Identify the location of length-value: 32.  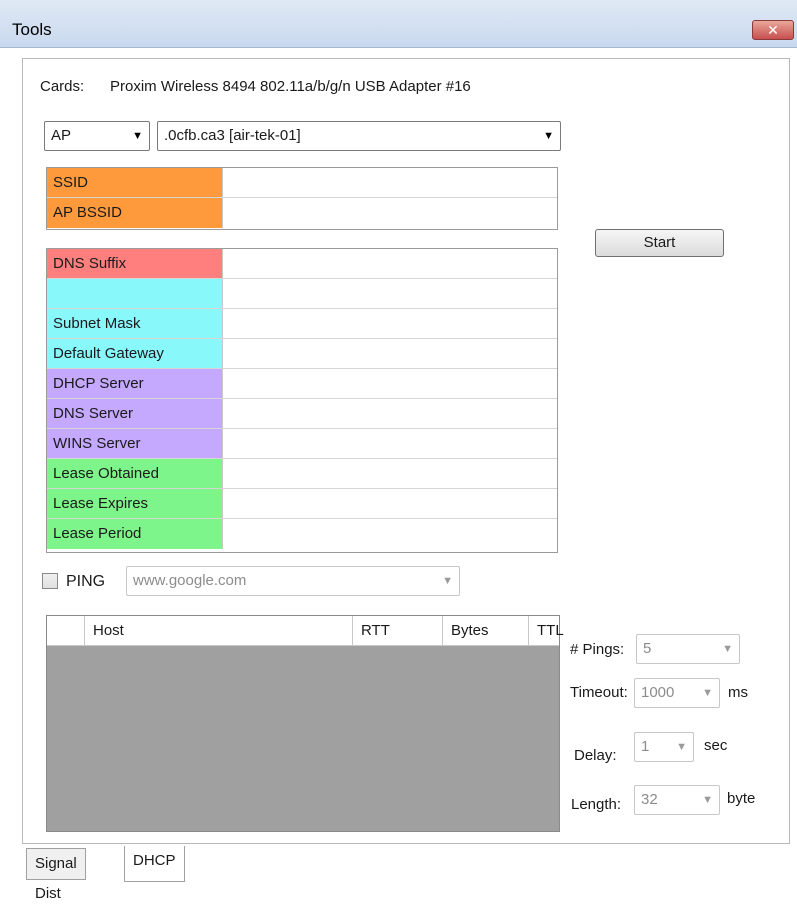
(649, 799).